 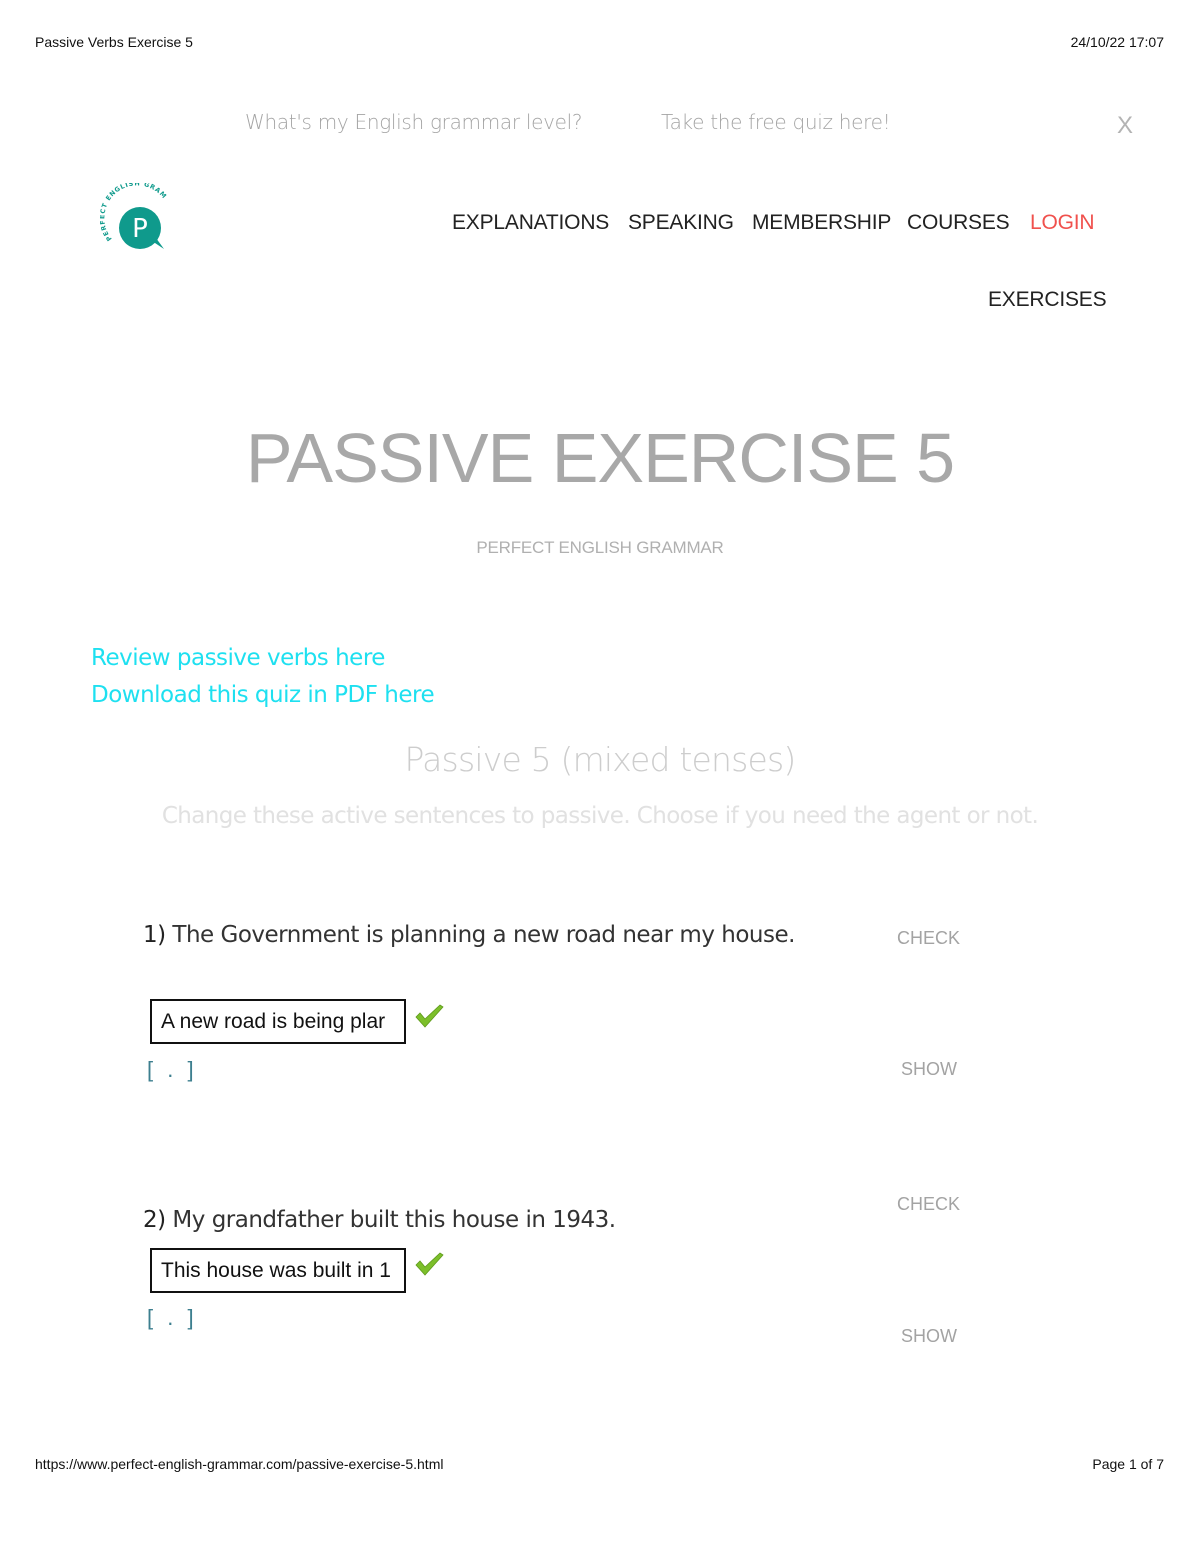 What do you see at coordinates (1062, 223) in the screenshot?
I see `nav-login: LOGIN` at bounding box center [1062, 223].